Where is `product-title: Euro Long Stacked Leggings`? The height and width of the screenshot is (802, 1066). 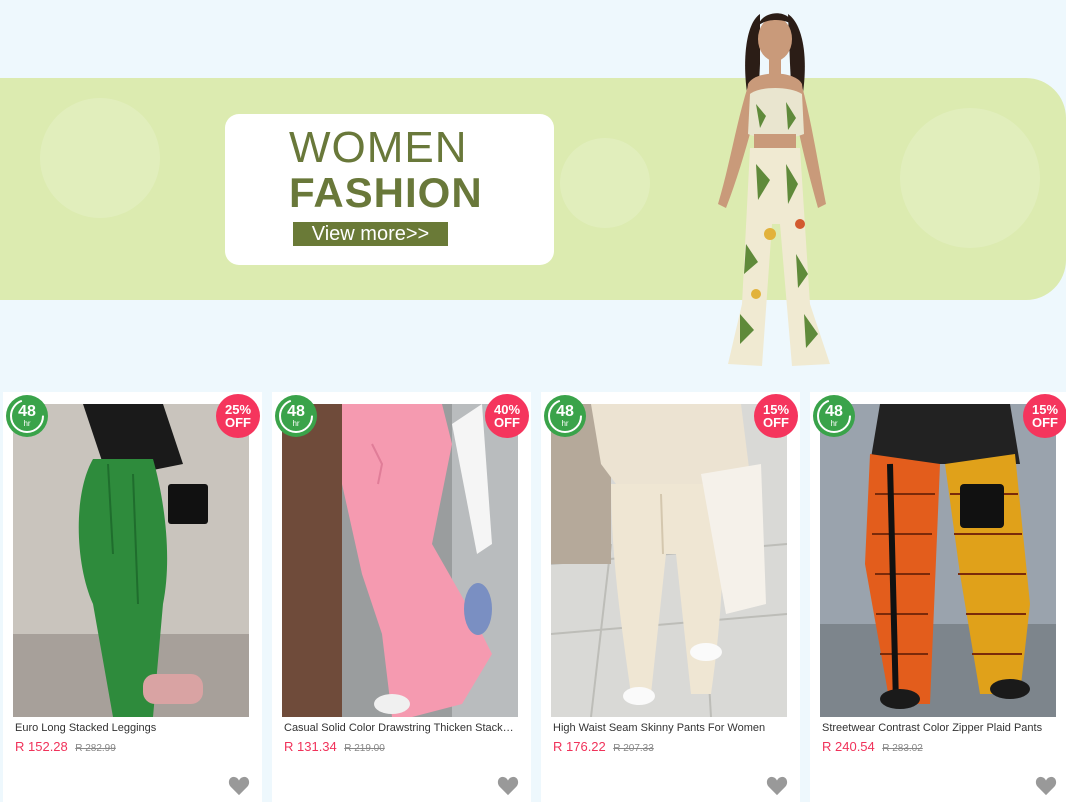
product-title: Euro Long Stacked Leggings is located at coordinates (132, 728).